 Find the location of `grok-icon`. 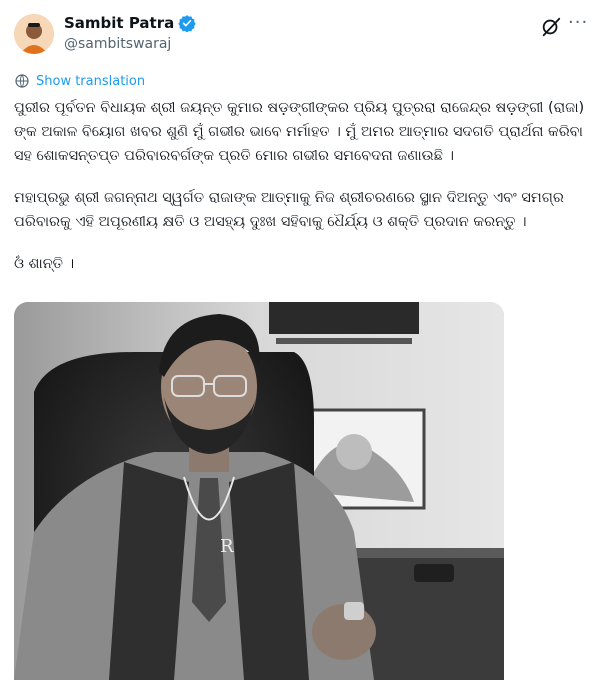

grok-icon is located at coordinates (551, 27).